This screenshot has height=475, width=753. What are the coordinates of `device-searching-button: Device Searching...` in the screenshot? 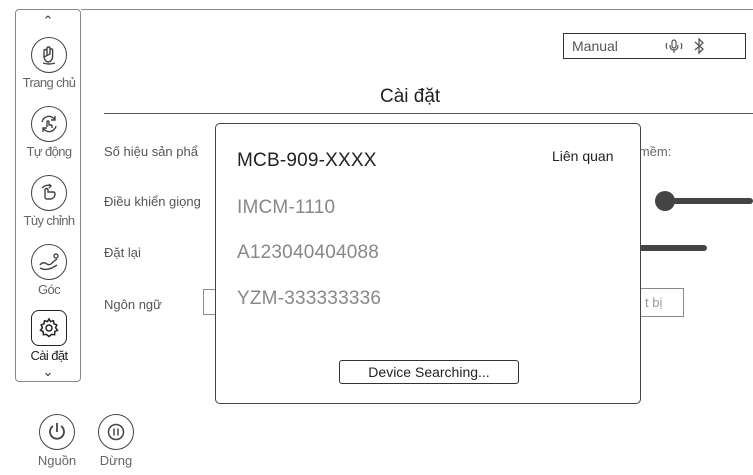 It's located at (429, 372).